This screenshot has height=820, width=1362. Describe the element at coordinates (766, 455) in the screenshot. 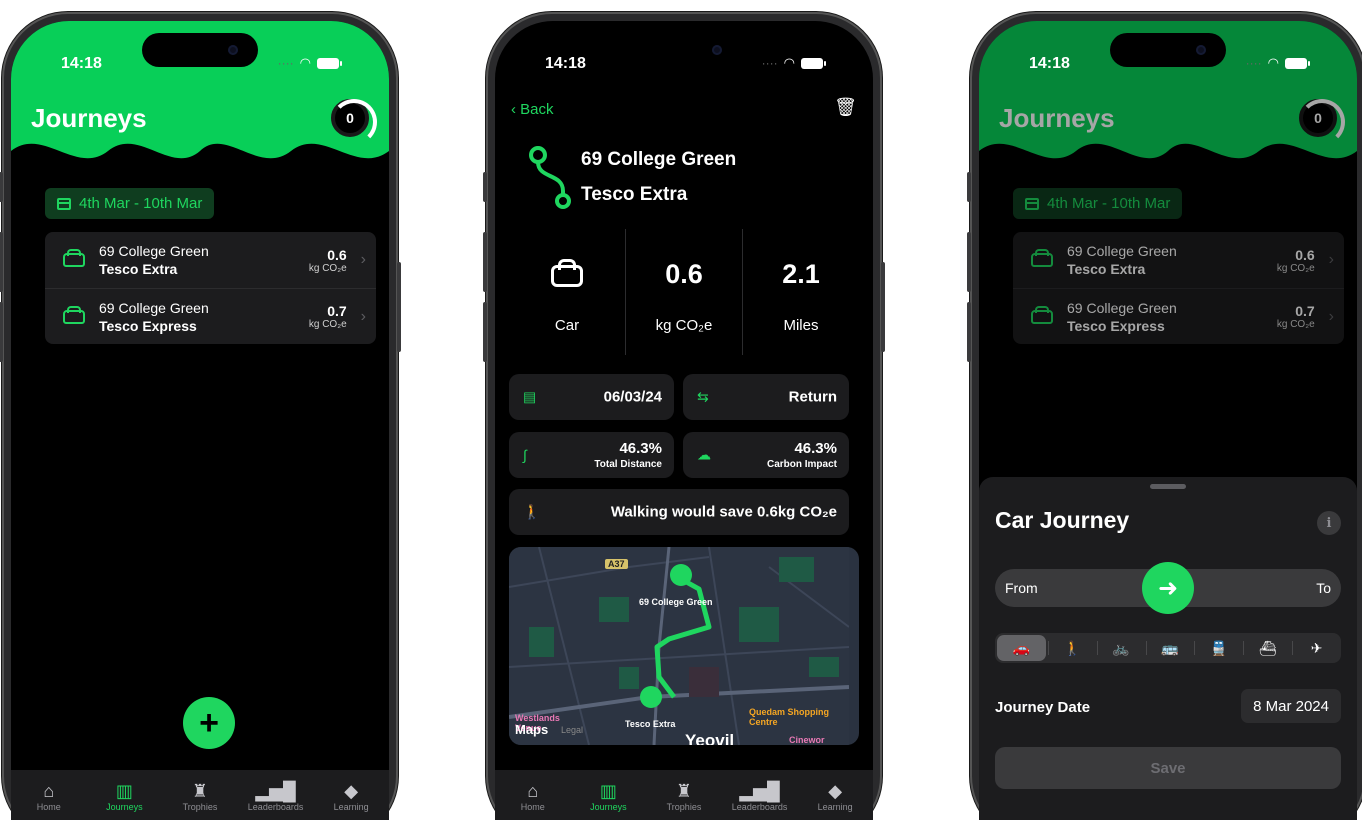

I see `carbon-impact-card: ☁ 46.3% Carbon Impact` at that location.